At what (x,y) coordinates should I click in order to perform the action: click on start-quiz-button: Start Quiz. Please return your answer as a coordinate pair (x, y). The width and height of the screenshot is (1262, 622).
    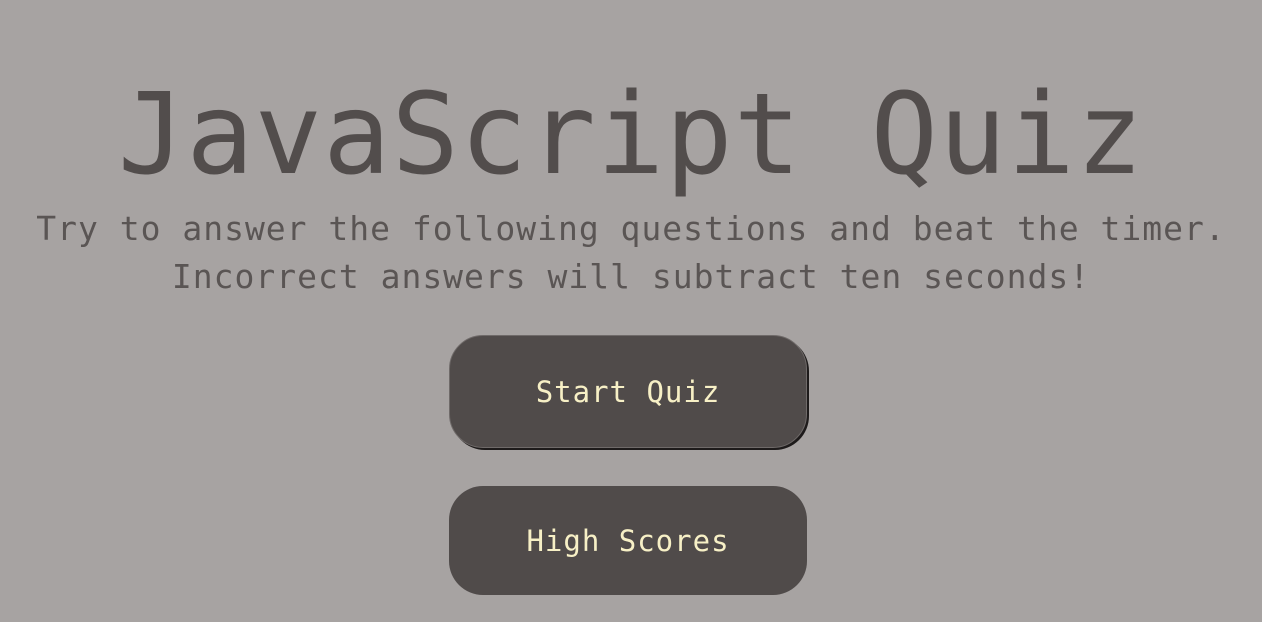
    Looking at the image, I should click on (628, 391).